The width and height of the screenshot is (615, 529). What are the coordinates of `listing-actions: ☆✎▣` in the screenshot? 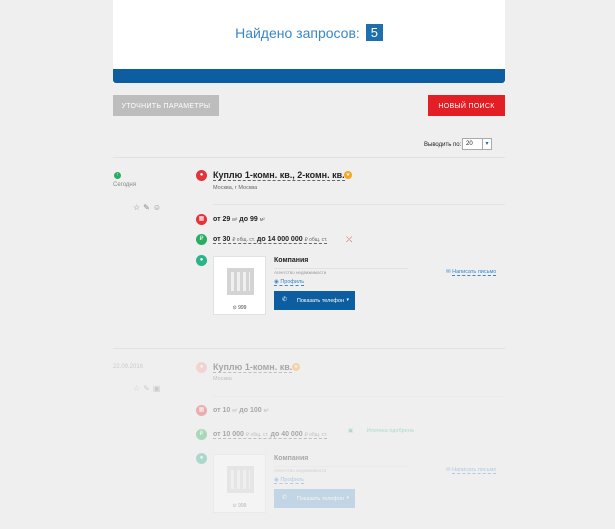 It's located at (148, 388).